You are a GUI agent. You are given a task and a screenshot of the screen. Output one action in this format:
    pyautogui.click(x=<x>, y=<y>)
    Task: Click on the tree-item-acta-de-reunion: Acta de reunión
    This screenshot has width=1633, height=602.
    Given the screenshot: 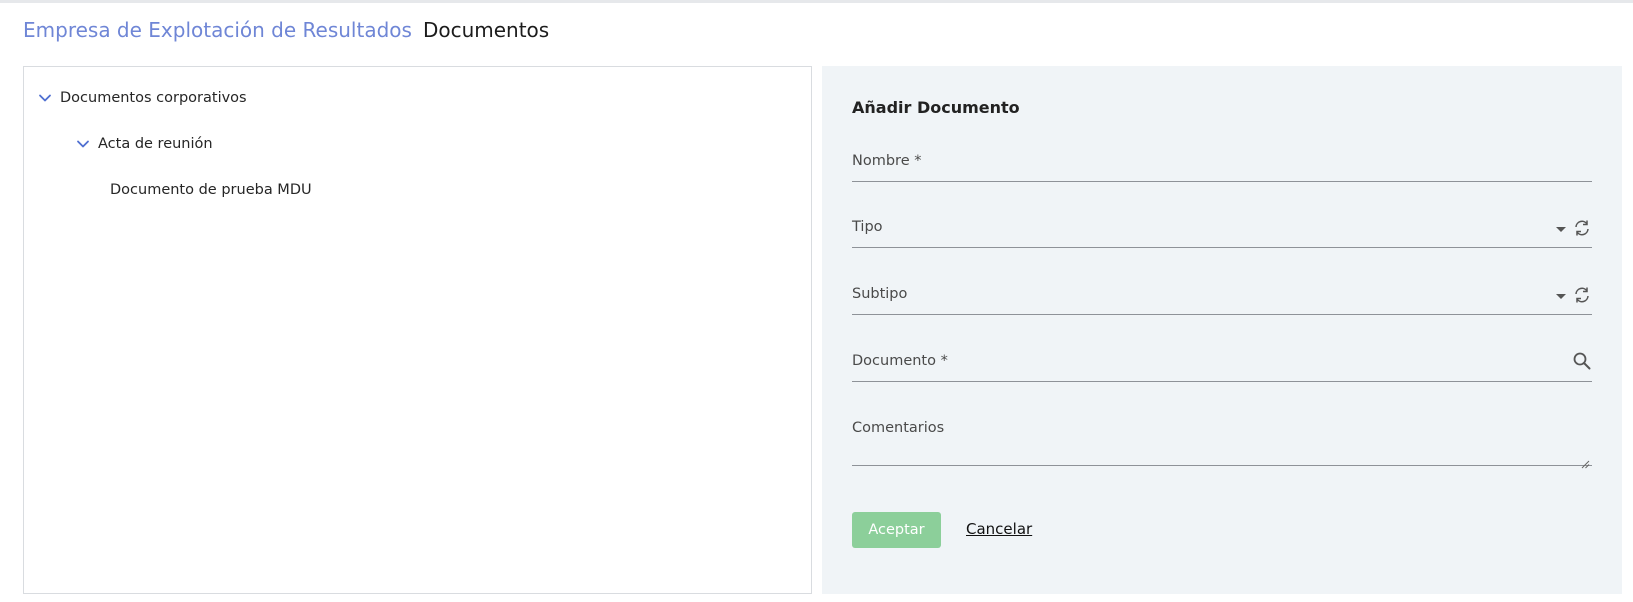 What is the action you would take?
    pyautogui.click(x=144, y=144)
    